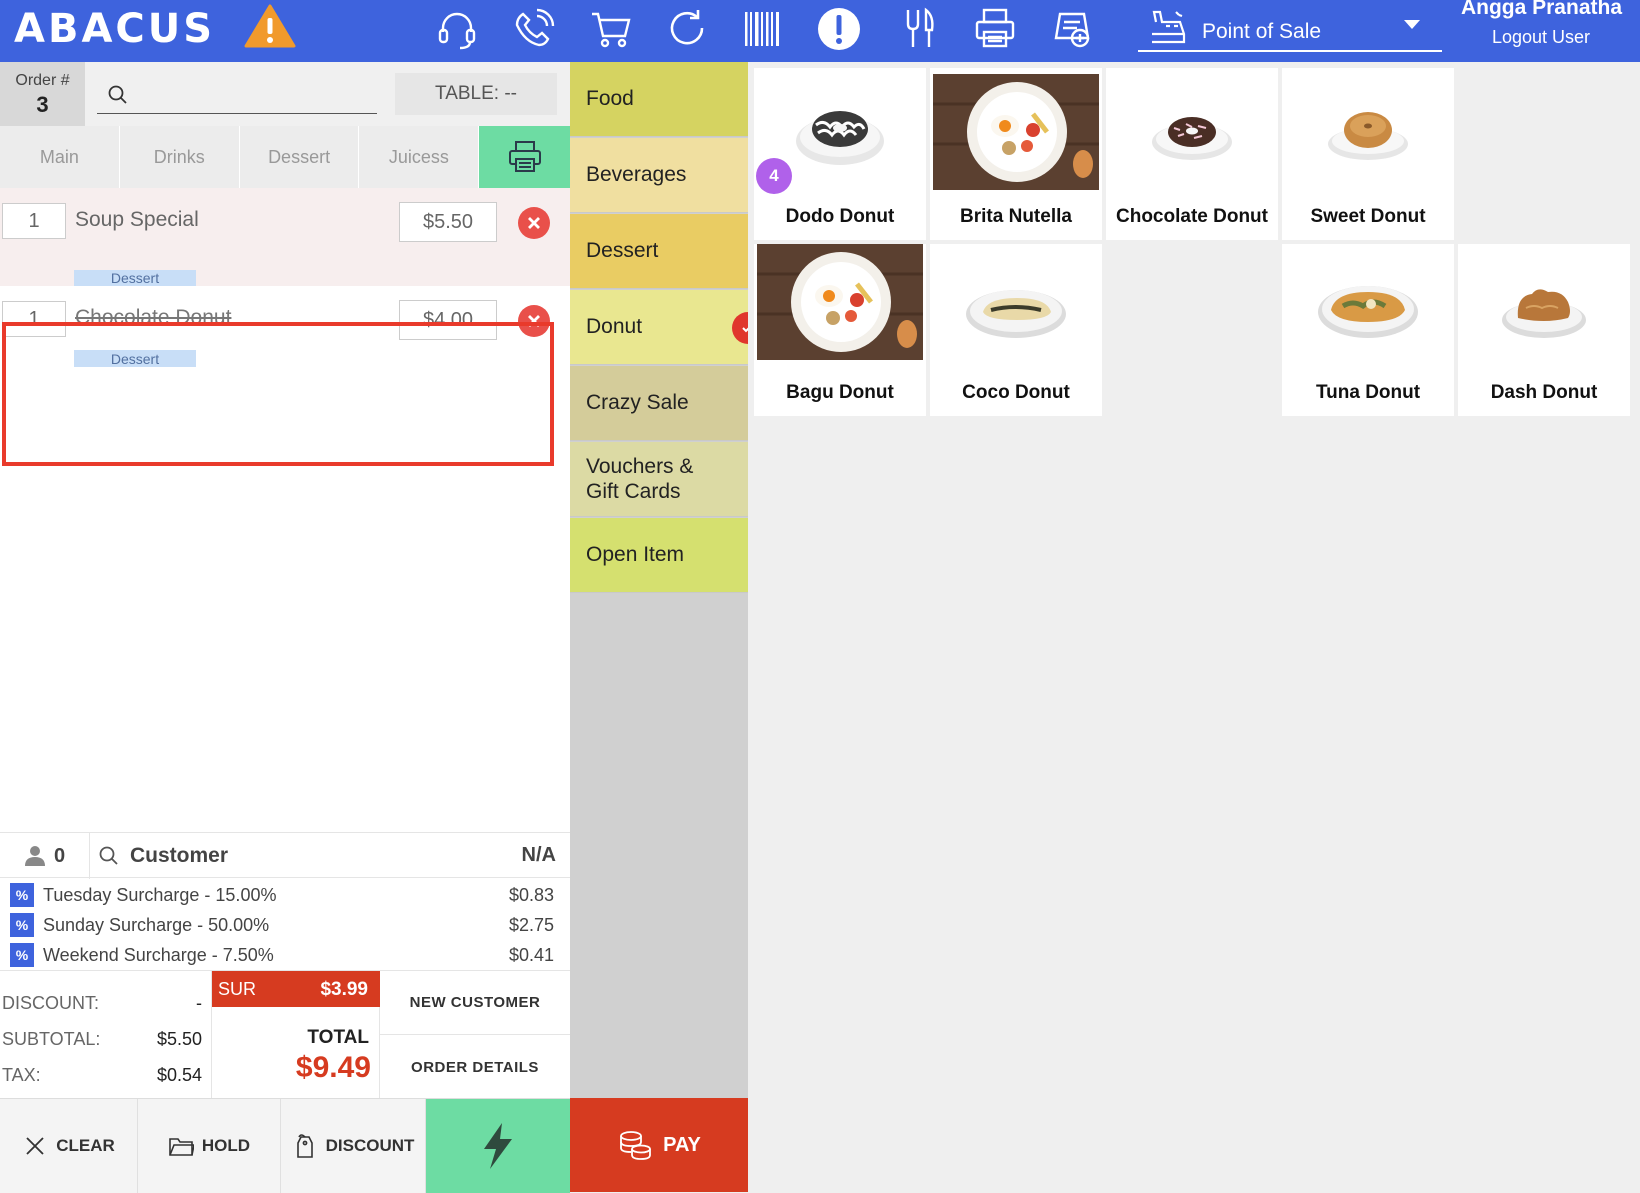 The width and height of the screenshot is (1640, 1193). What do you see at coordinates (774, 176) in the screenshot?
I see `quantity-badge: 4` at bounding box center [774, 176].